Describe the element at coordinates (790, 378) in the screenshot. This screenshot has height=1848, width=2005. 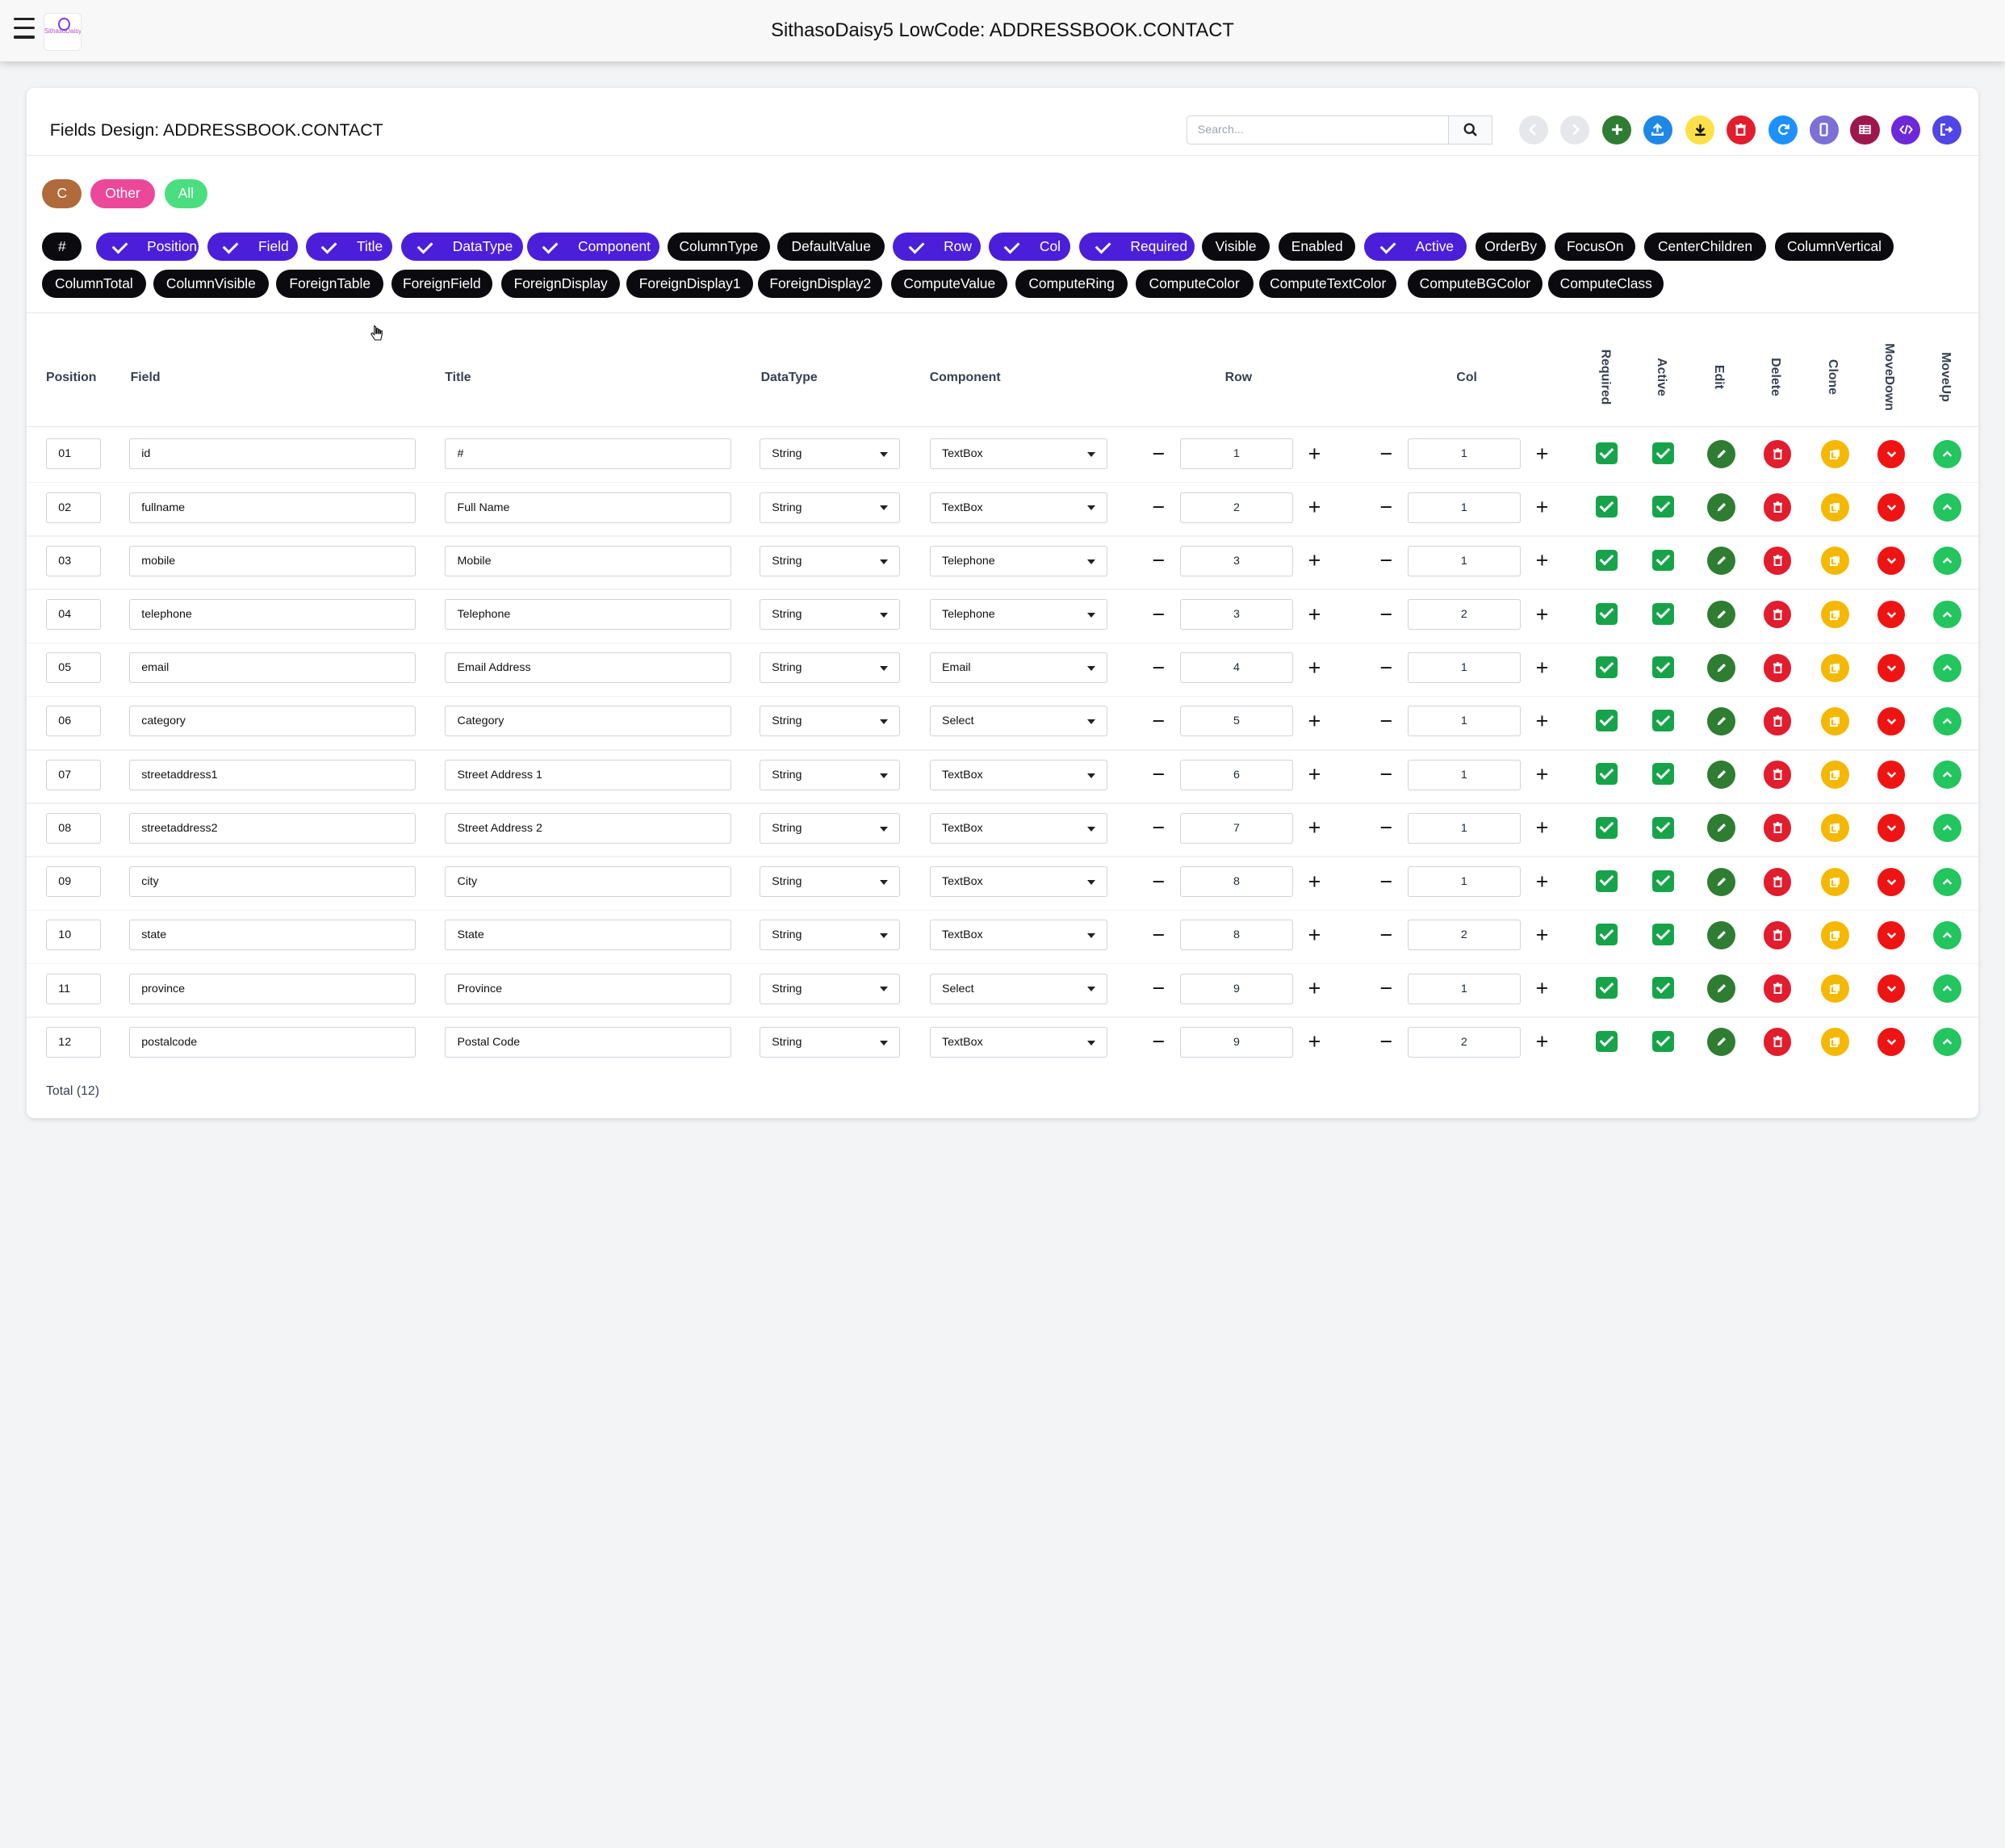
I see `header-datatype: DataType` at that location.